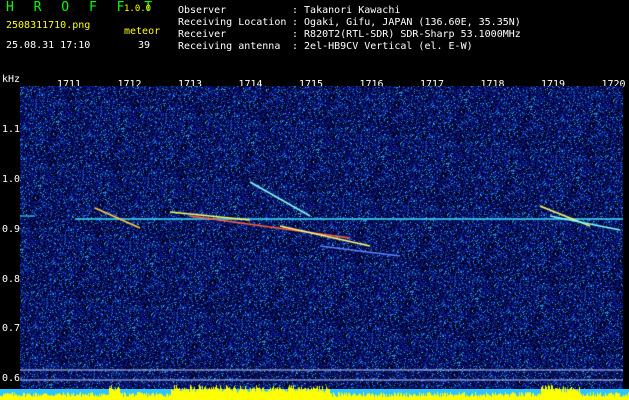 The height and width of the screenshot is (400, 629). Describe the element at coordinates (314, 389) in the screenshot. I see `signal-level-graph` at that location.